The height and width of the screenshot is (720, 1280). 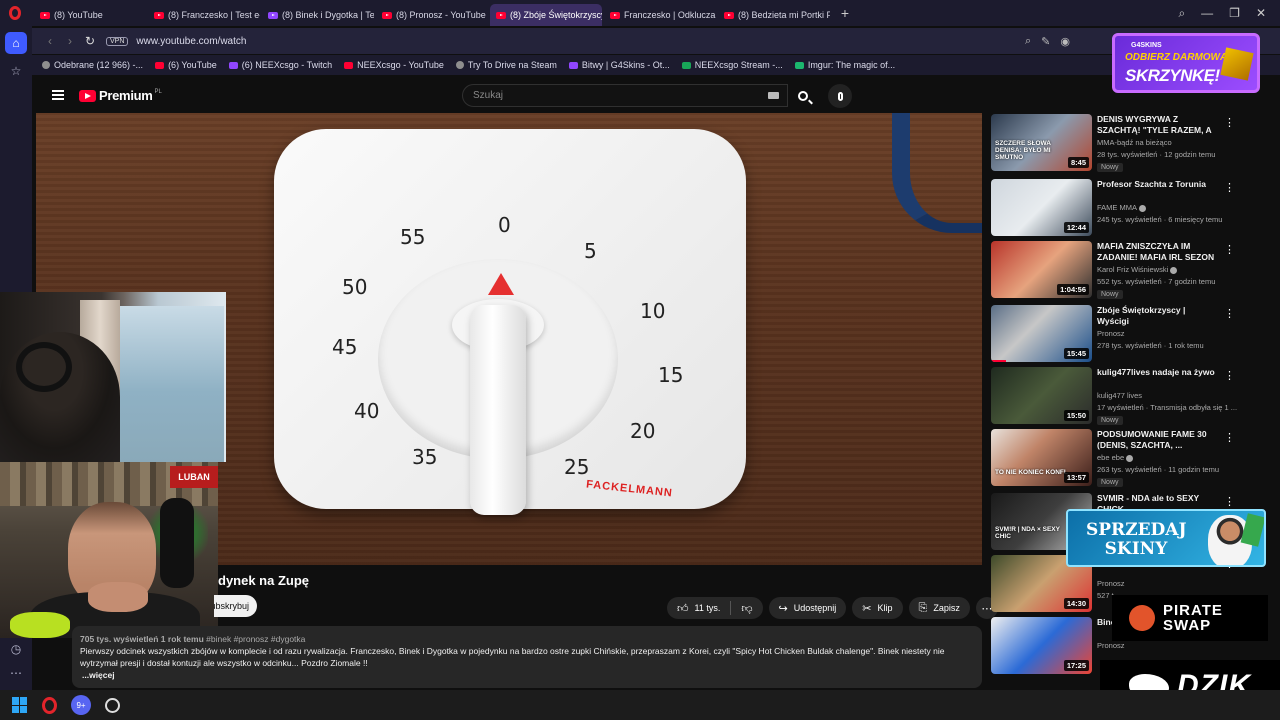 I want to click on keyboard-icon, so click(x=773, y=95).